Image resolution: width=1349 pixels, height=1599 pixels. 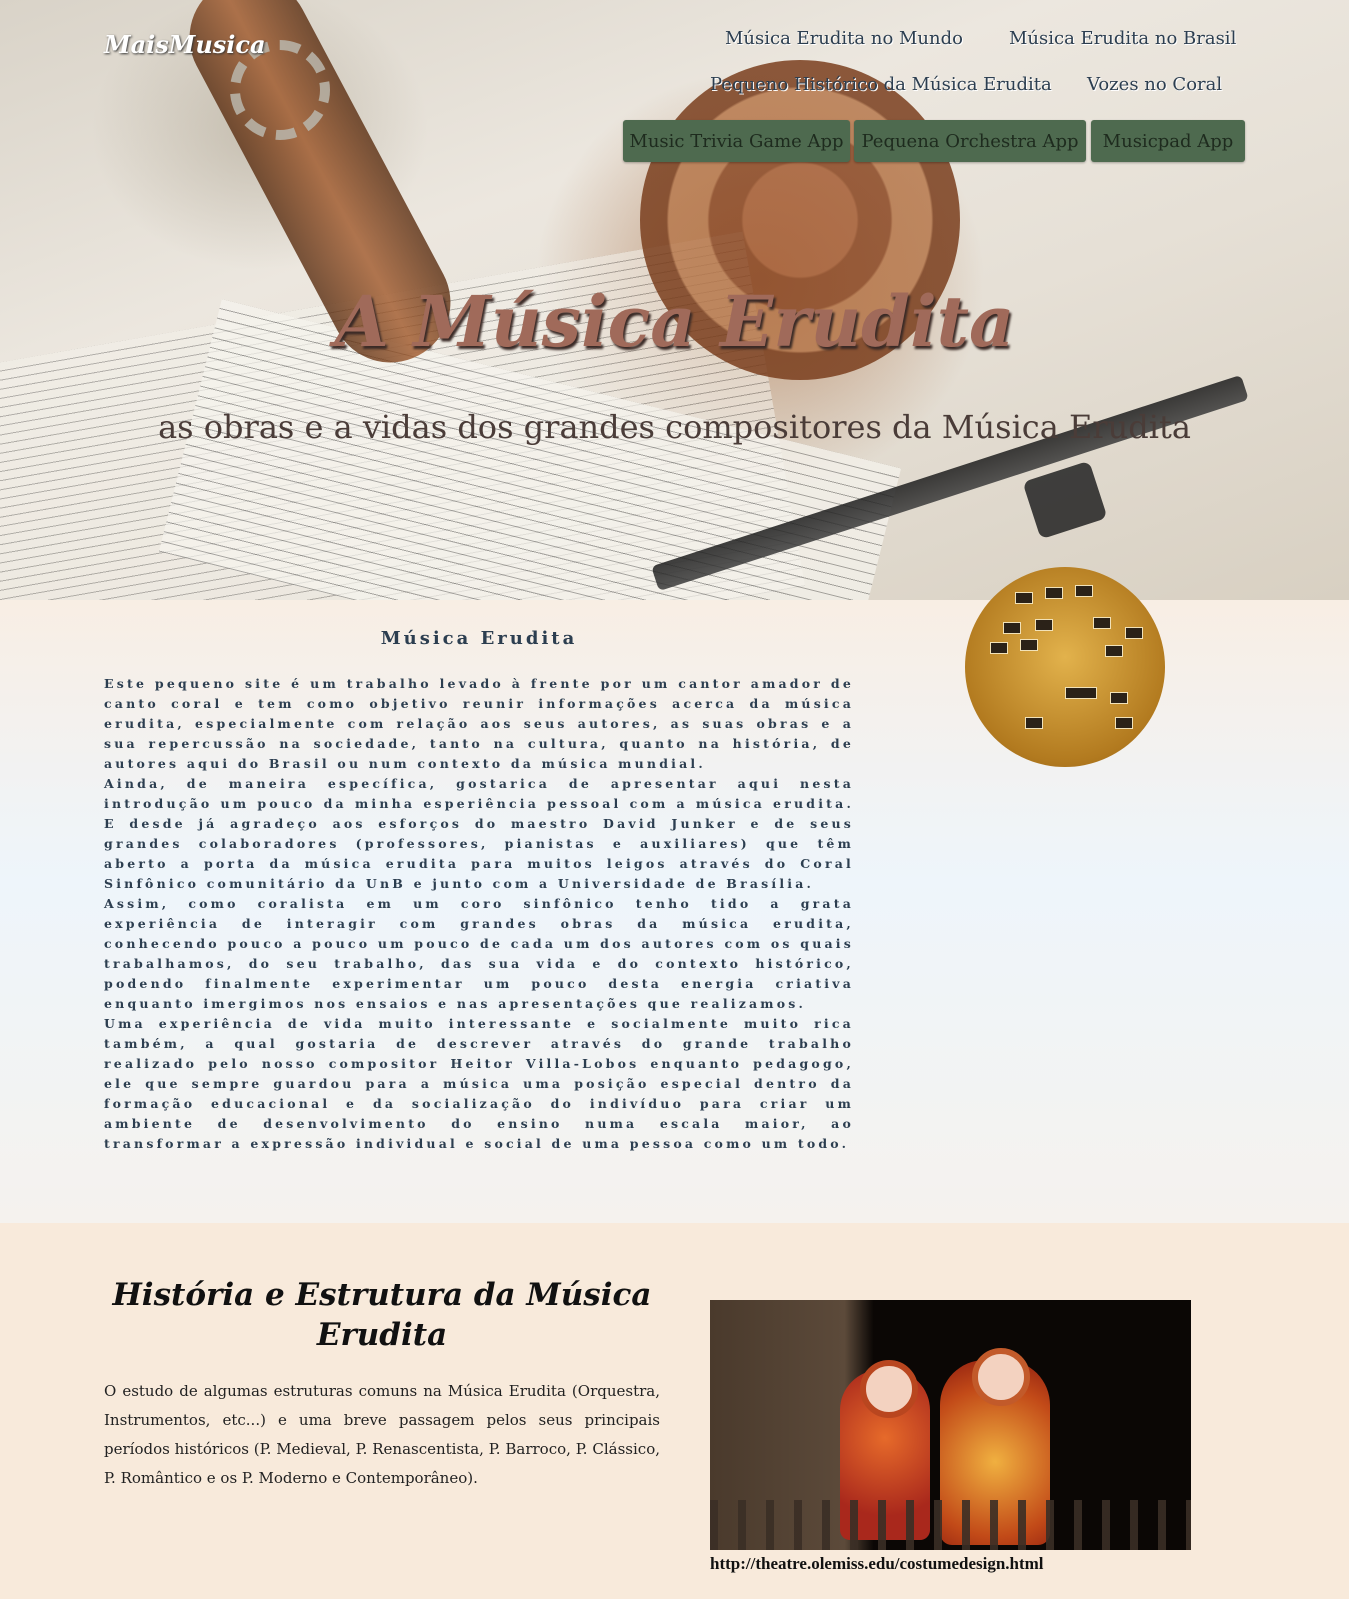 What do you see at coordinates (950, 1425) in the screenshot?
I see `theatre-costume-image` at bounding box center [950, 1425].